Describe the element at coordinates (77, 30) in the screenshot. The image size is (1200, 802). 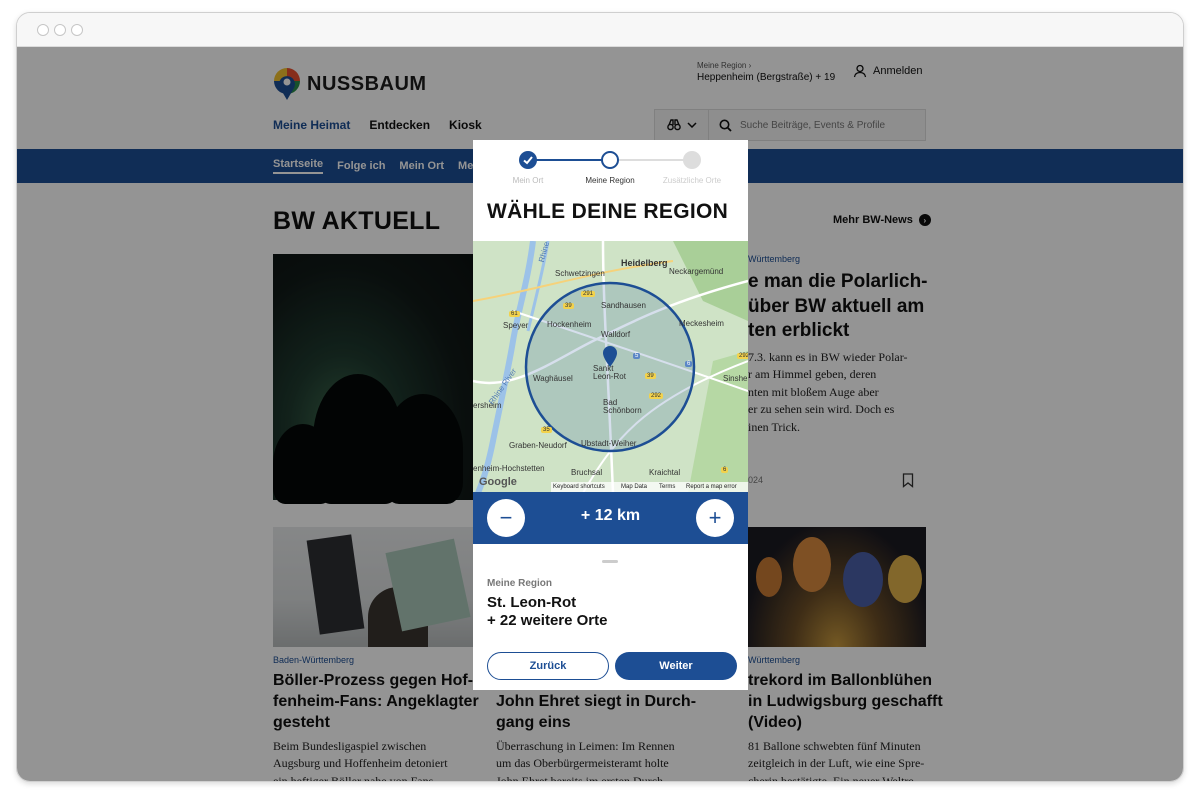
I see `window-zoom-dot` at that location.